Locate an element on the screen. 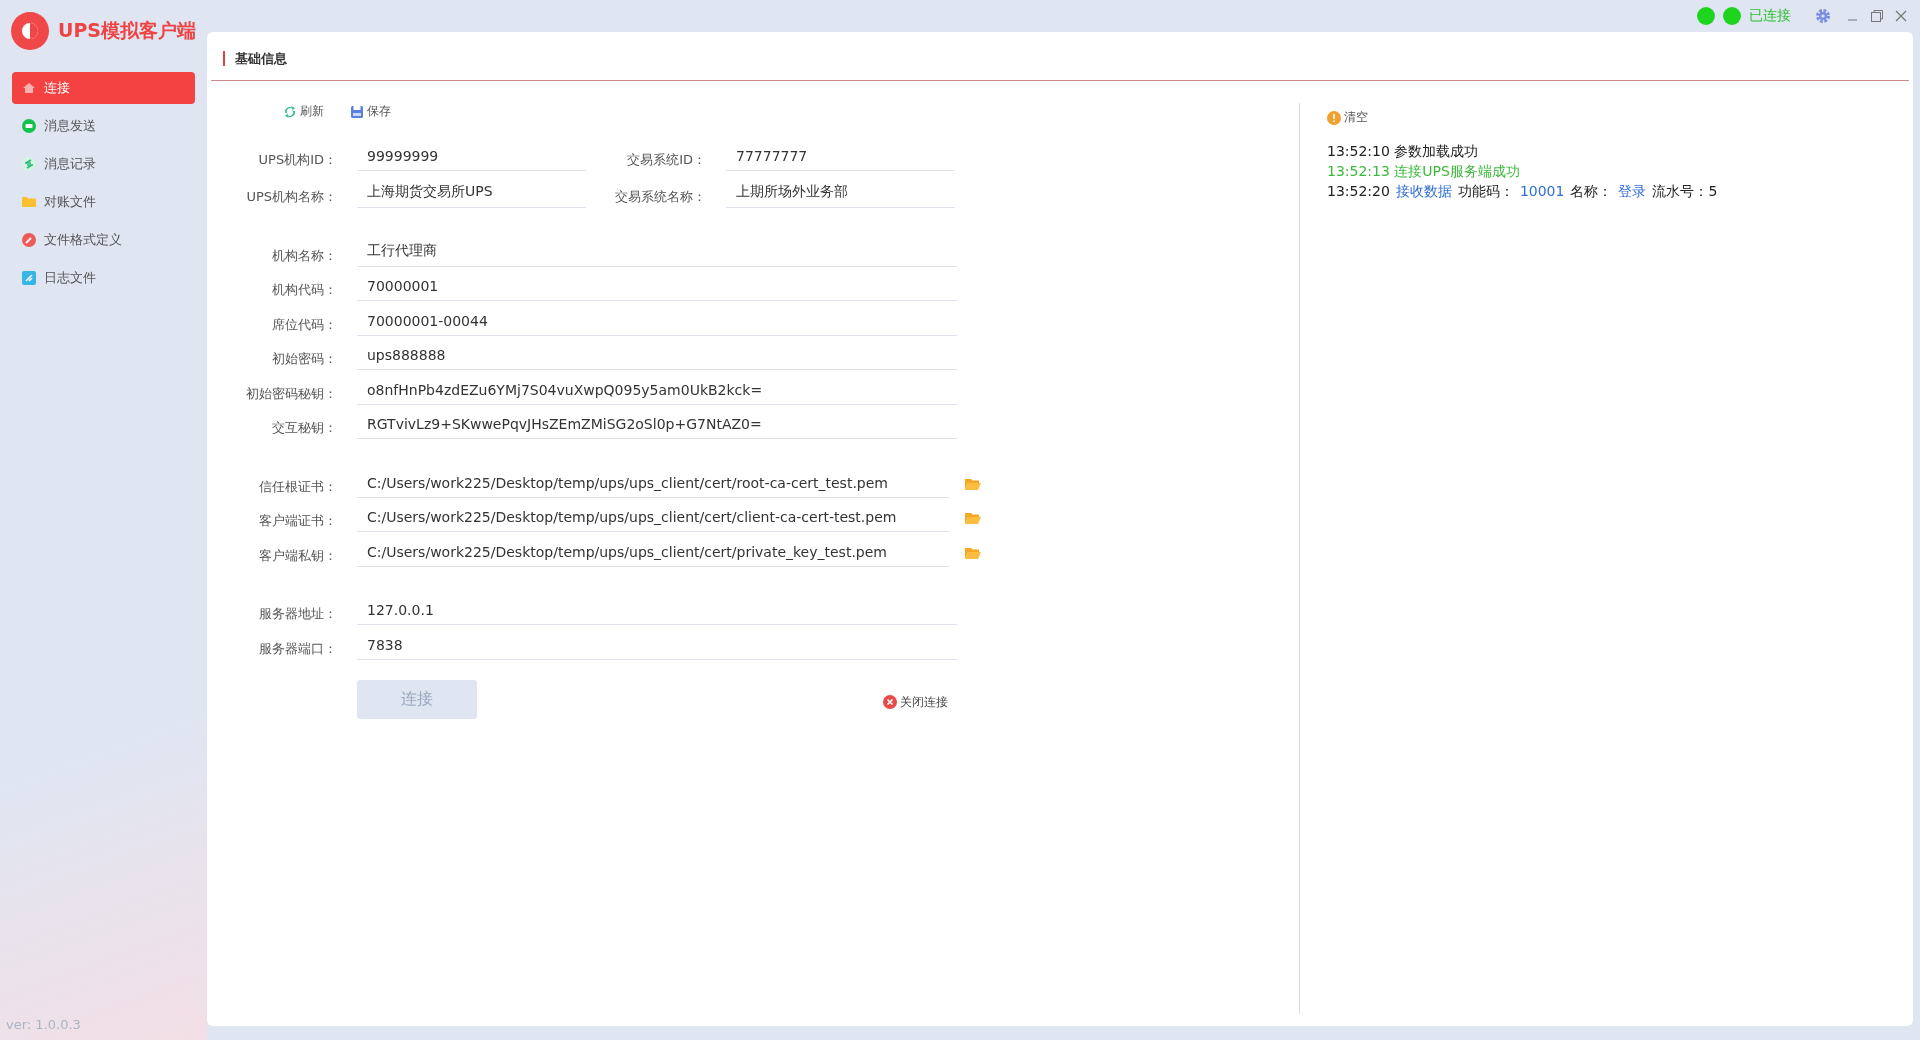 This screenshot has width=1920, height=1040. disconnect-button: 关闭连接 is located at coordinates (915, 702).